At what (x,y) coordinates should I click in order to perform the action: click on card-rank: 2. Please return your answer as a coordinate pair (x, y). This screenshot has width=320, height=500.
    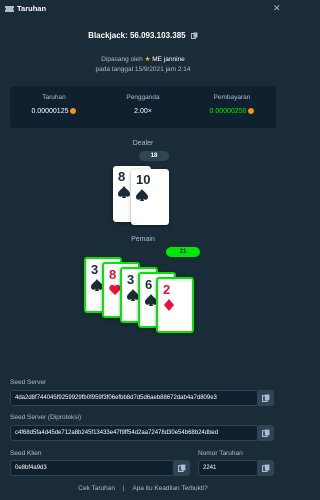
    Looking at the image, I should click on (167, 289).